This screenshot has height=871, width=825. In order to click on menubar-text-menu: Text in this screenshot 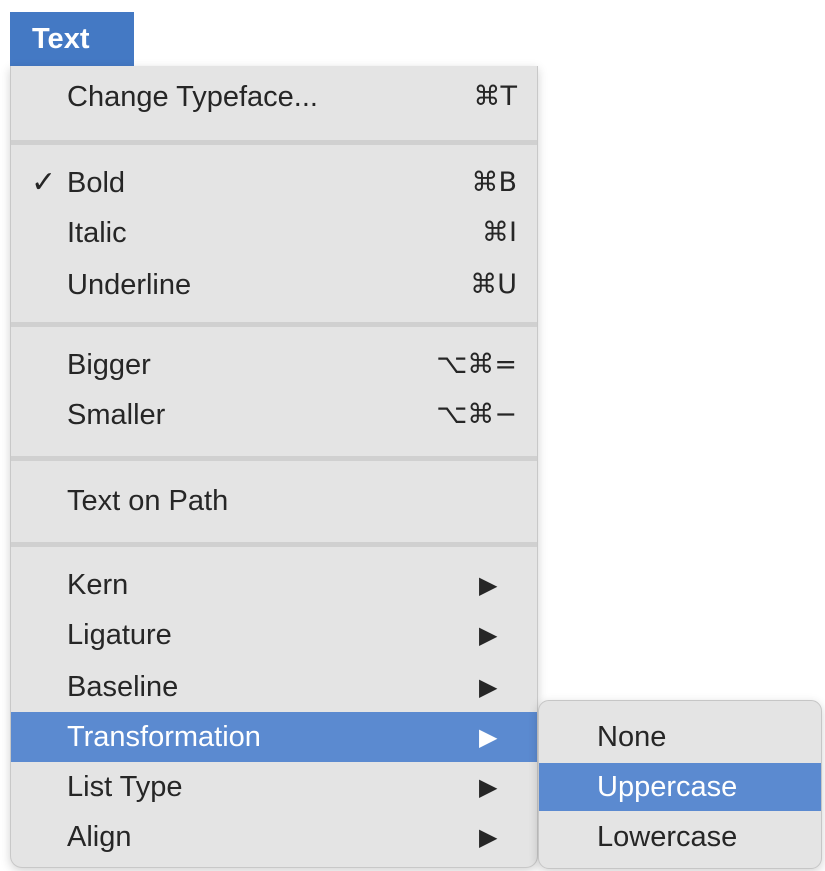, I will do `click(72, 39)`.